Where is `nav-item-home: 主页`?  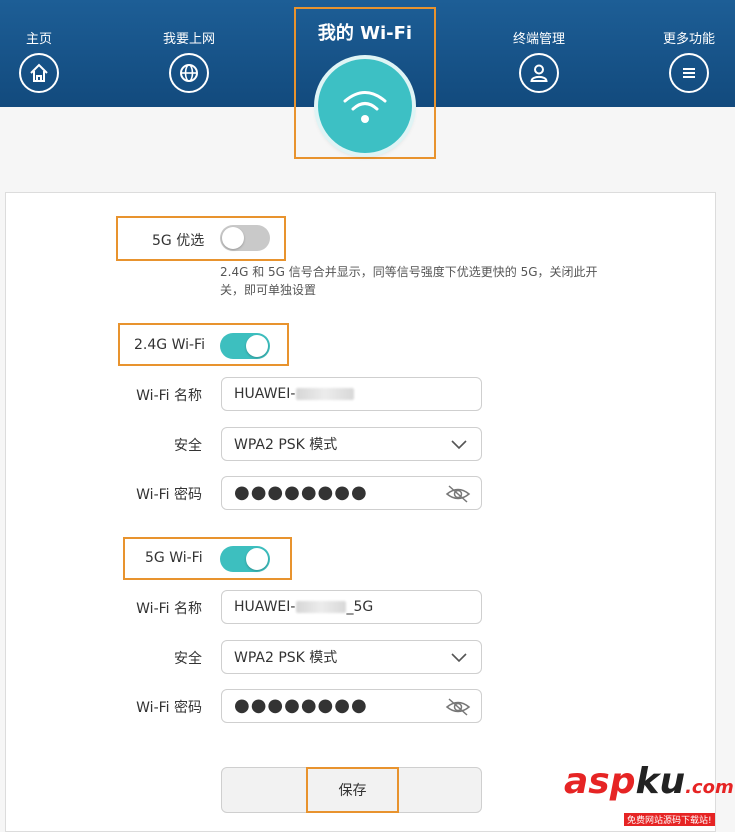 nav-item-home: 主页 is located at coordinates (47, 61).